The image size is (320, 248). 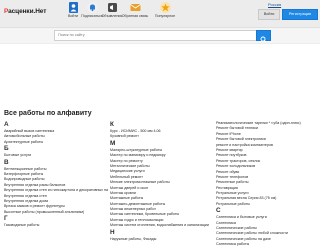 I want to click on mail-icon, so click(x=135, y=7).